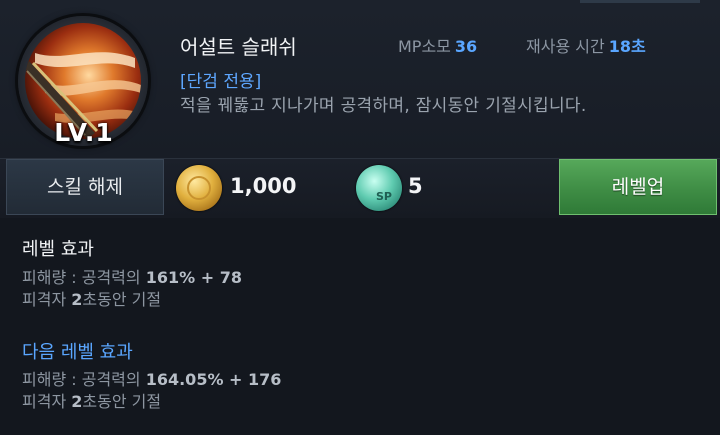 This screenshot has height=435, width=720. What do you see at coordinates (85, 187) in the screenshot?
I see `release-skill-button: 스킬 해제` at bounding box center [85, 187].